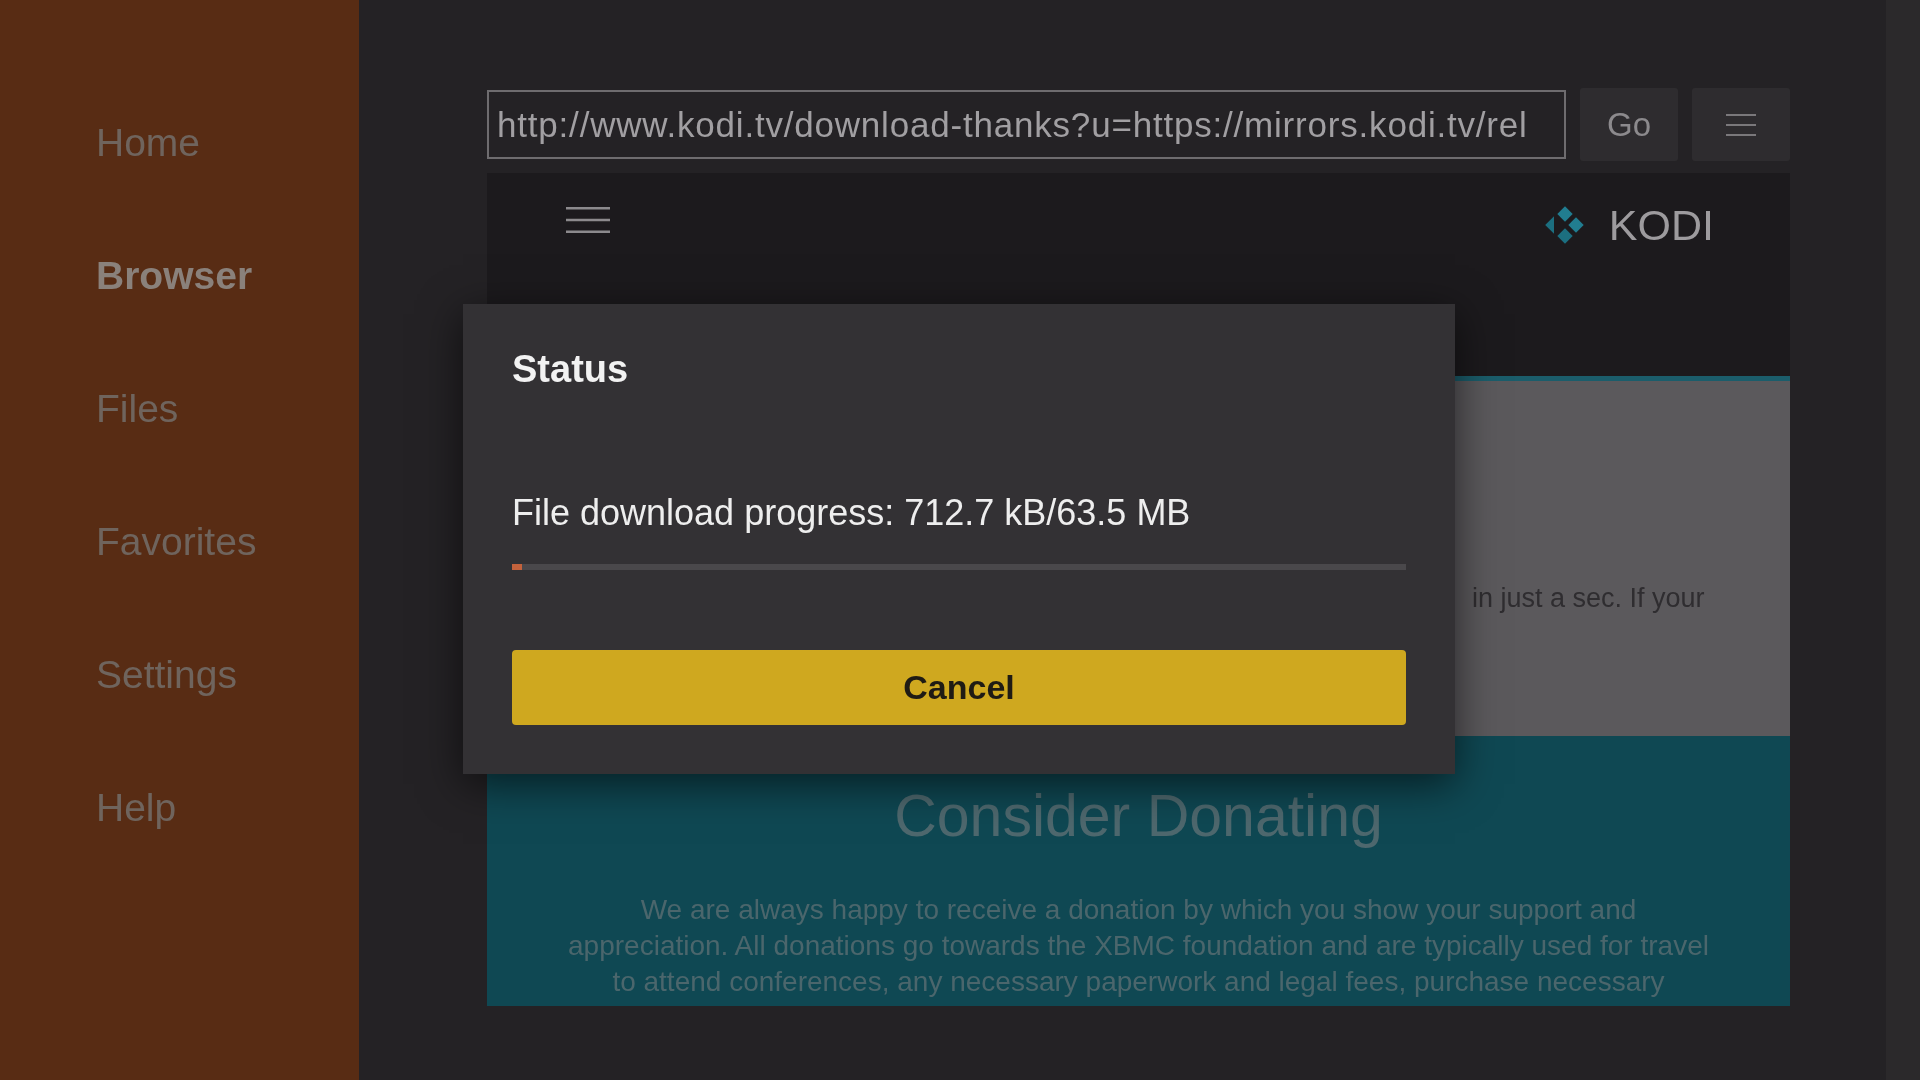  Describe the element at coordinates (1661, 225) in the screenshot. I see `logo-text: KODI` at that location.